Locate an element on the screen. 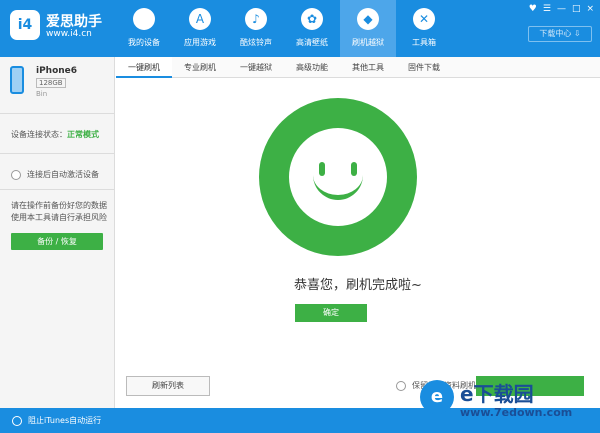  nav-my-device: 我的设备 is located at coordinates (144, 28).